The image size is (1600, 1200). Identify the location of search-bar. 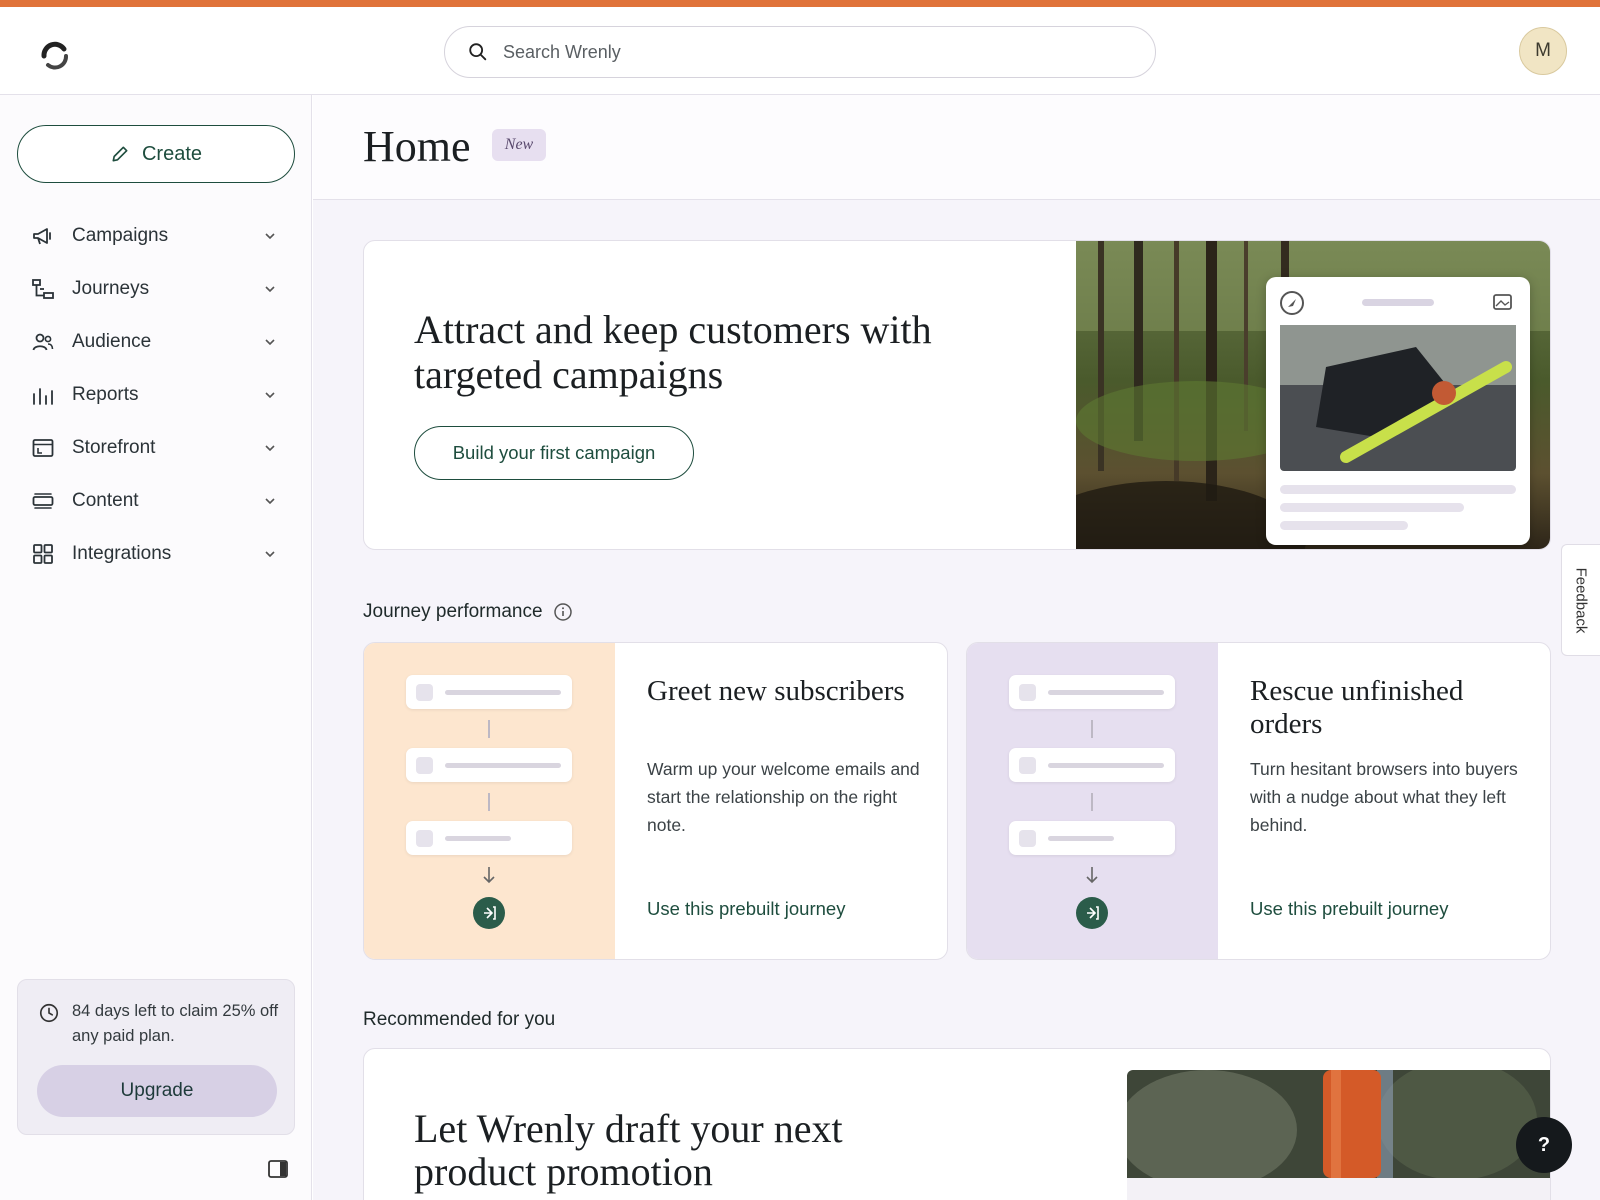
(800, 52).